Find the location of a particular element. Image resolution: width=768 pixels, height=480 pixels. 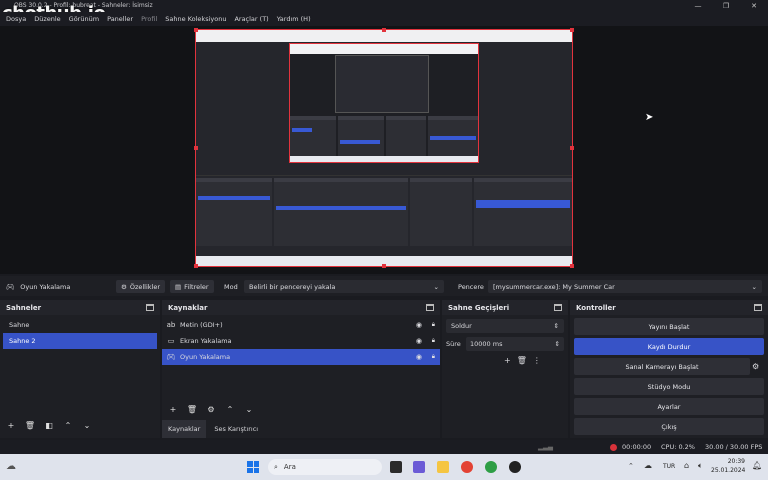

duration-input: 10000 ms ⇕ is located at coordinates (515, 344).